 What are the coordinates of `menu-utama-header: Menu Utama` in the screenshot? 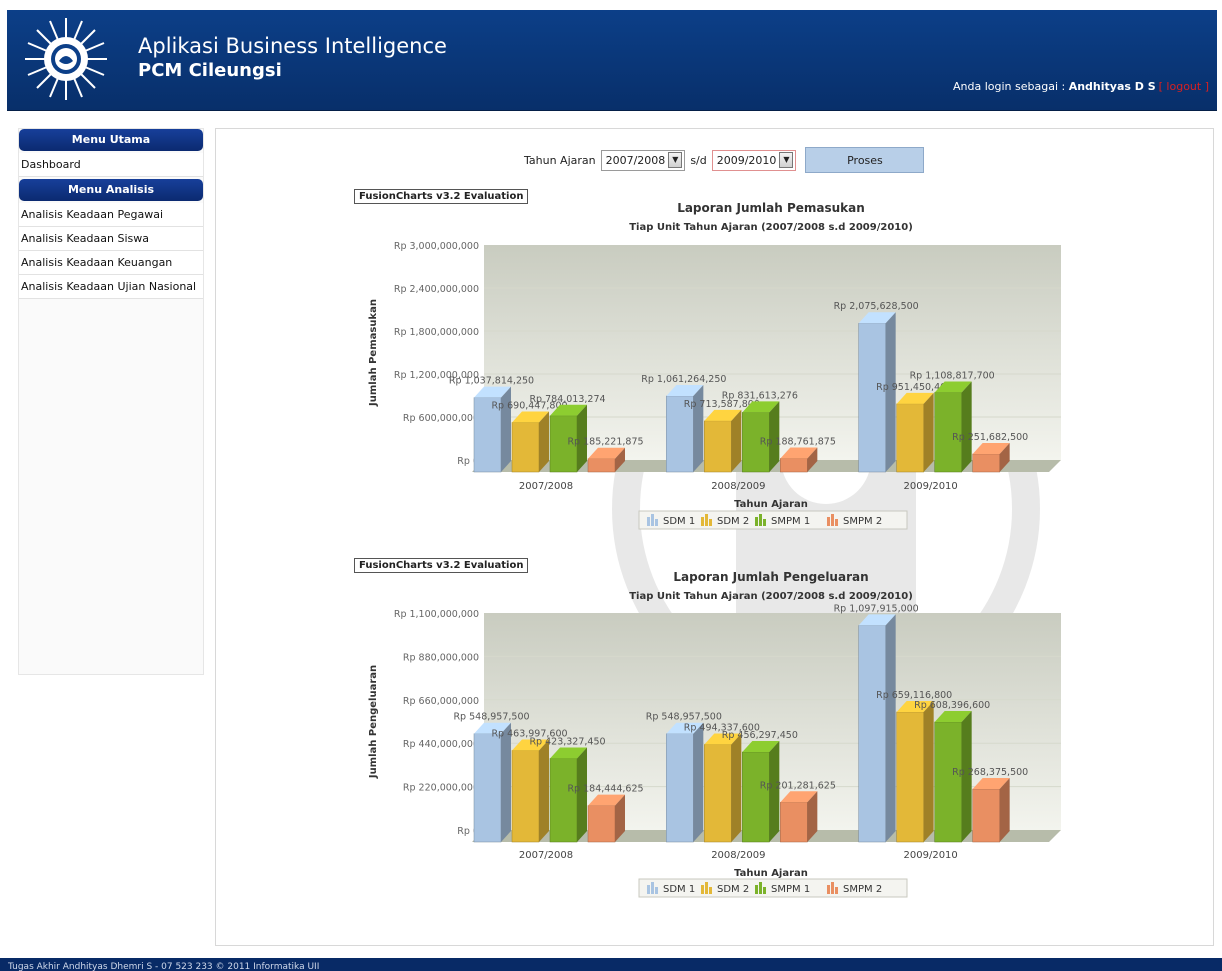 It's located at (111, 140).